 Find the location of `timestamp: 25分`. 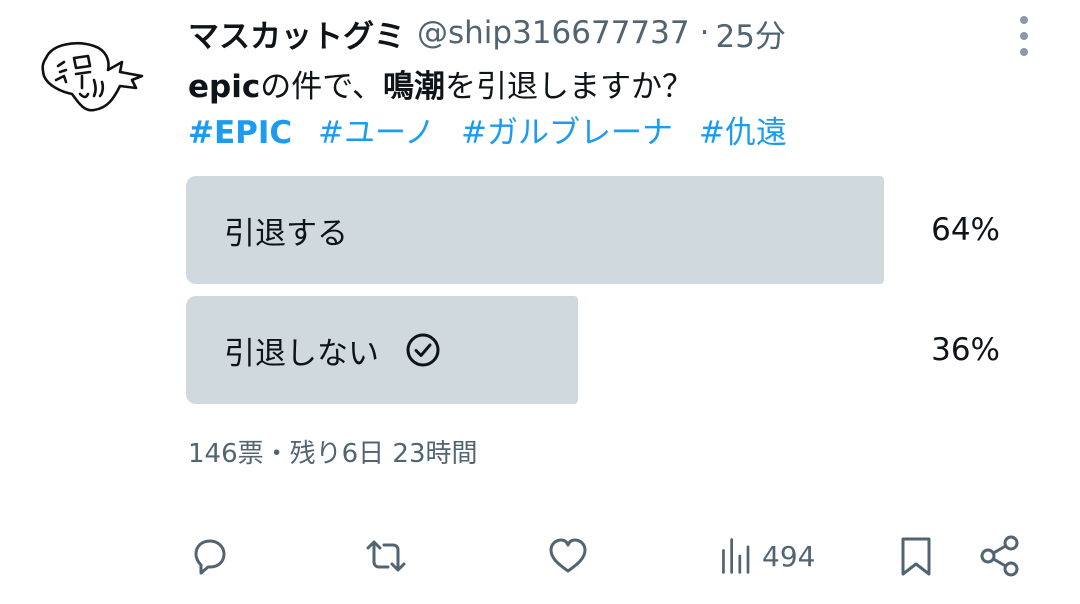

timestamp: 25分 is located at coordinates (750, 33).